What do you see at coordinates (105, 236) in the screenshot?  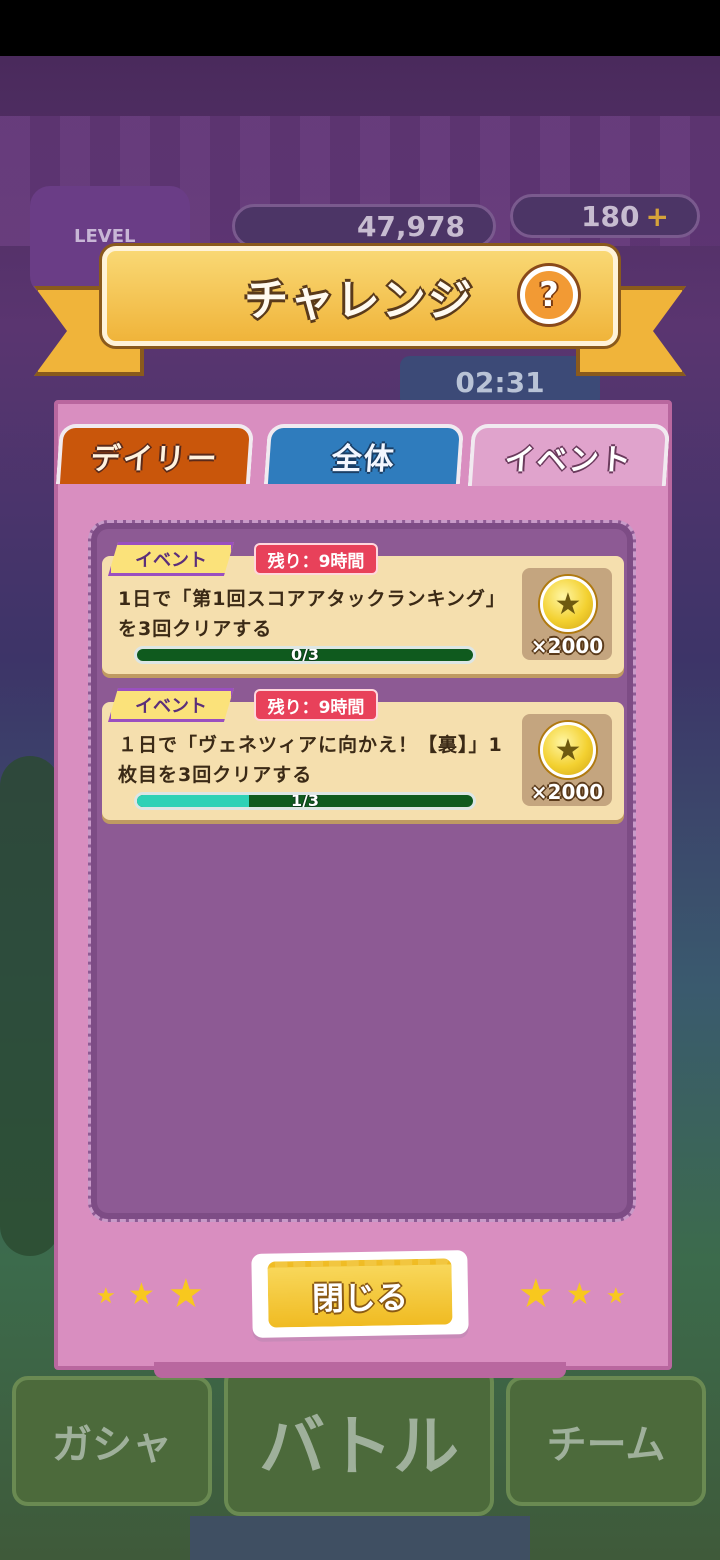 I see `level-label: LEVEL` at bounding box center [105, 236].